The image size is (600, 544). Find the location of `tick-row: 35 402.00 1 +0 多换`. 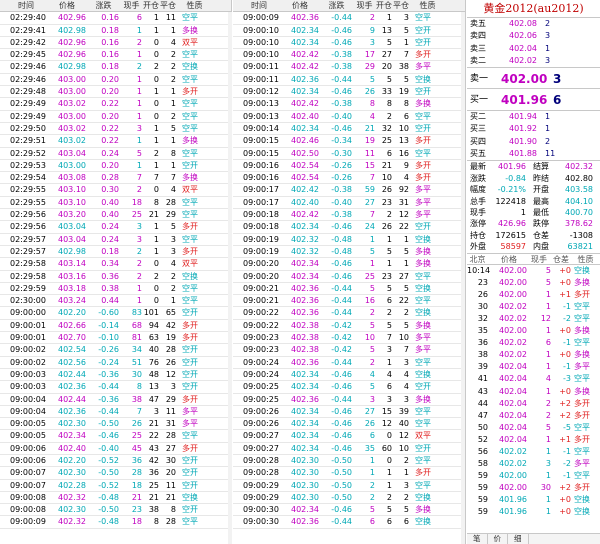

tick-row: 35 402.00 1 +0 多换 is located at coordinates (533, 331).